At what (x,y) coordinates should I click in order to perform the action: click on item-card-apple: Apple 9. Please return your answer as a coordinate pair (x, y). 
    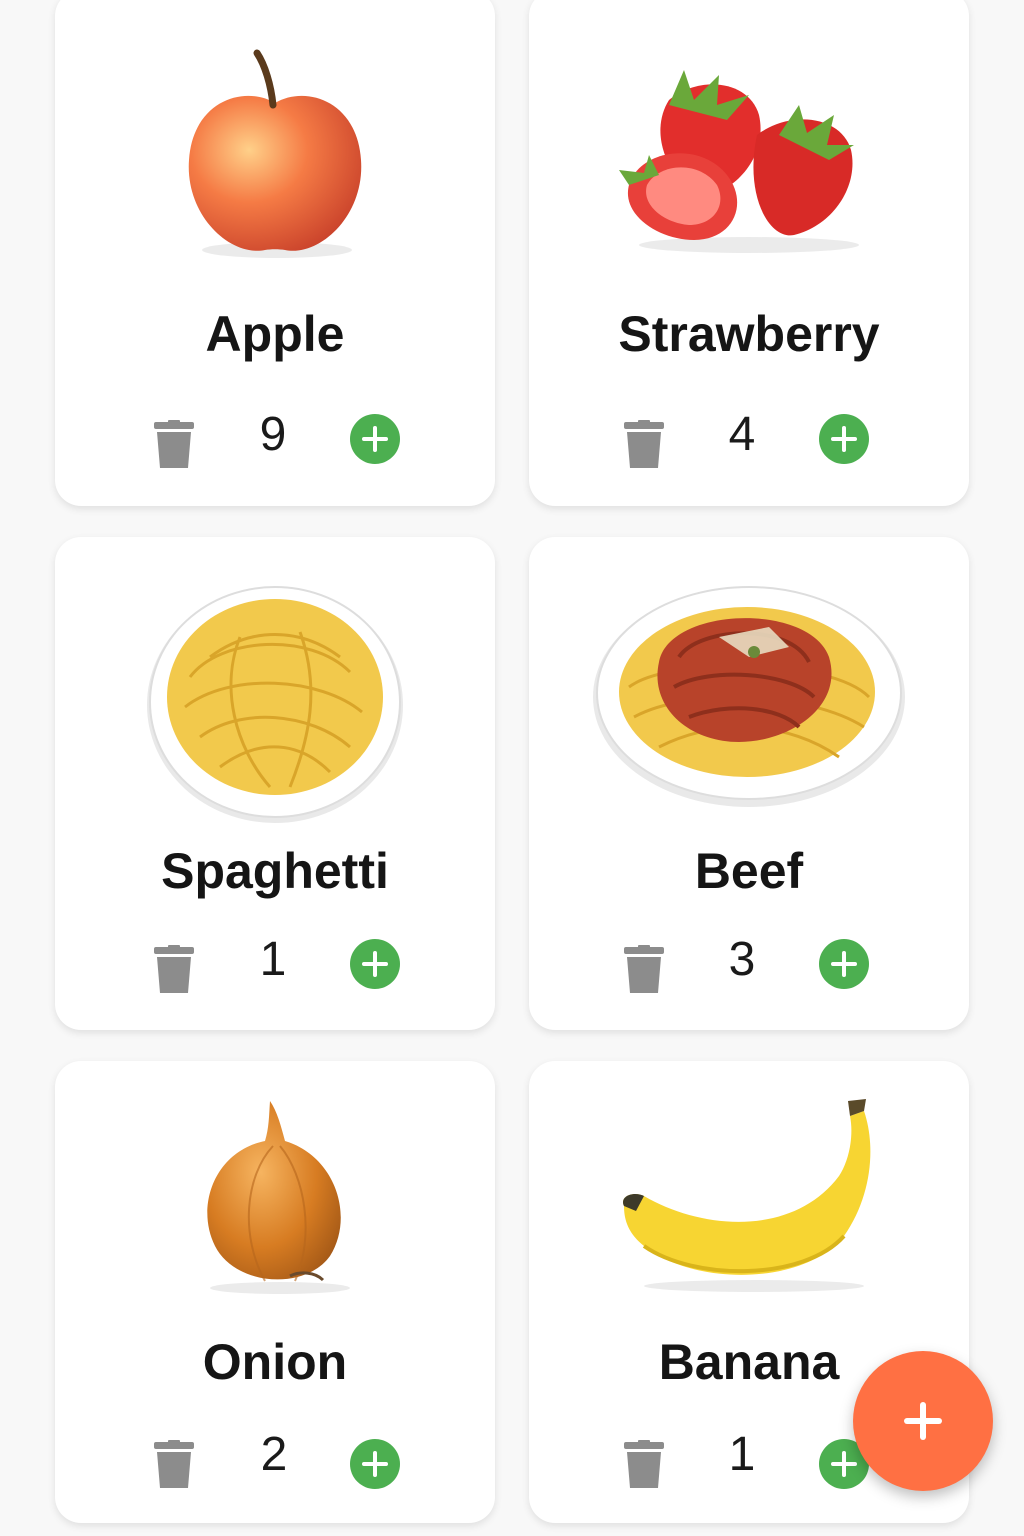
    Looking at the image, I should click on (275, 253).